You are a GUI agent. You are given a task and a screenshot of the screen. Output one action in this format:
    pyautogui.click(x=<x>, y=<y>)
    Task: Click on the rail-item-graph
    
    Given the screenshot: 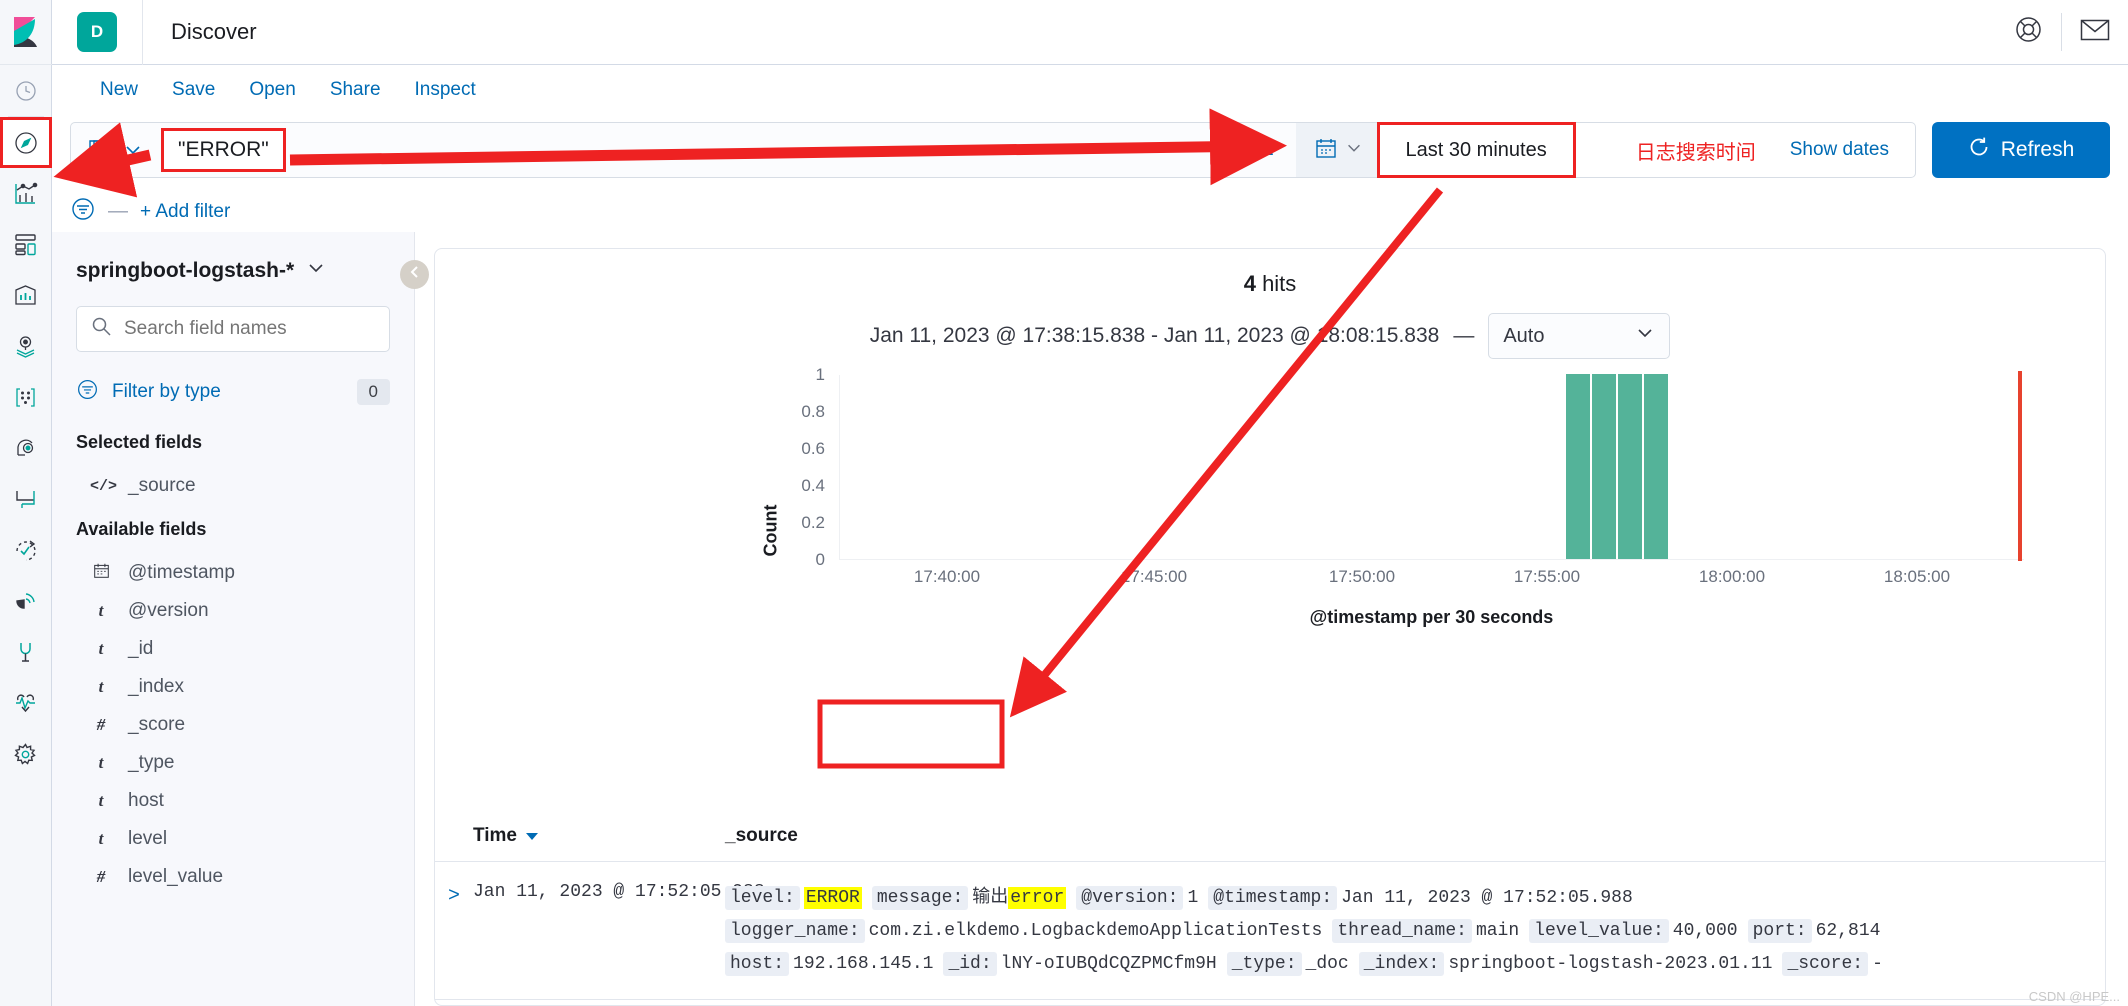 What is the action you would take?
    pyautogui.click(x=26, y=448)
    